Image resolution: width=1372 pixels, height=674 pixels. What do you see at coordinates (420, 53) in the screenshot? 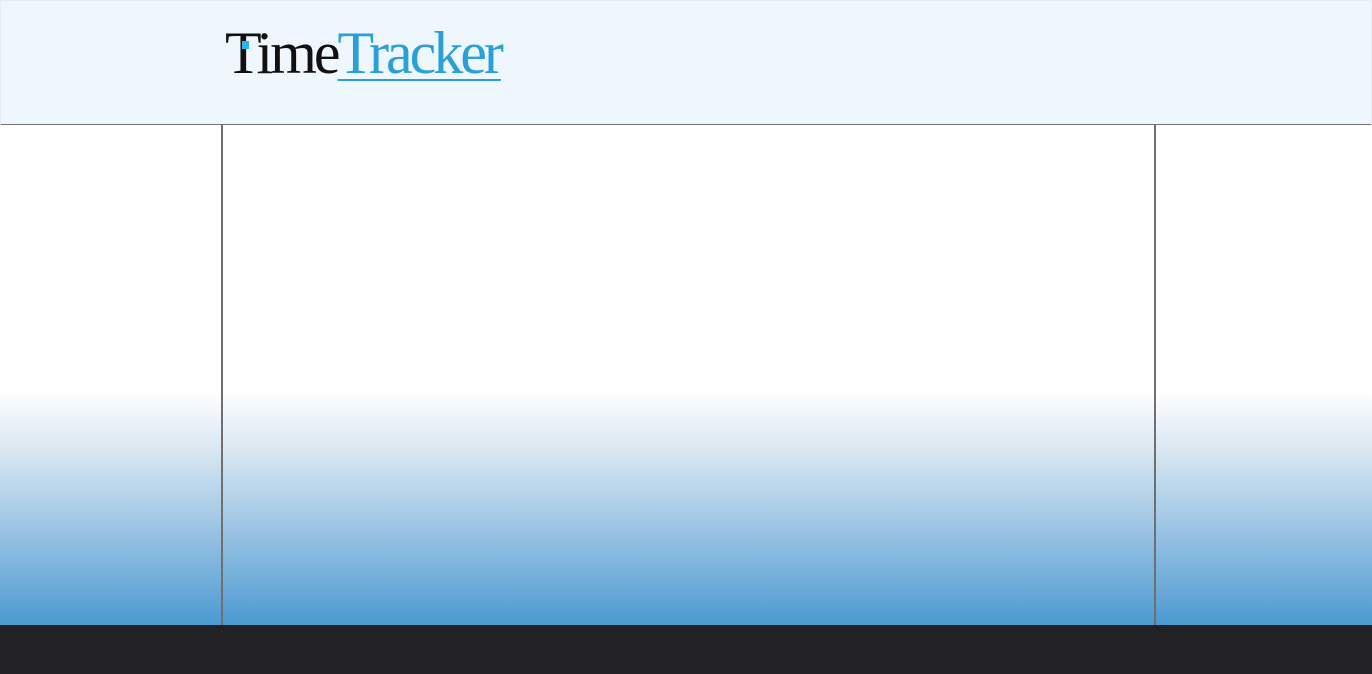
I see `logo-text-tracker: Tracker` at bounding box center [420, 53].